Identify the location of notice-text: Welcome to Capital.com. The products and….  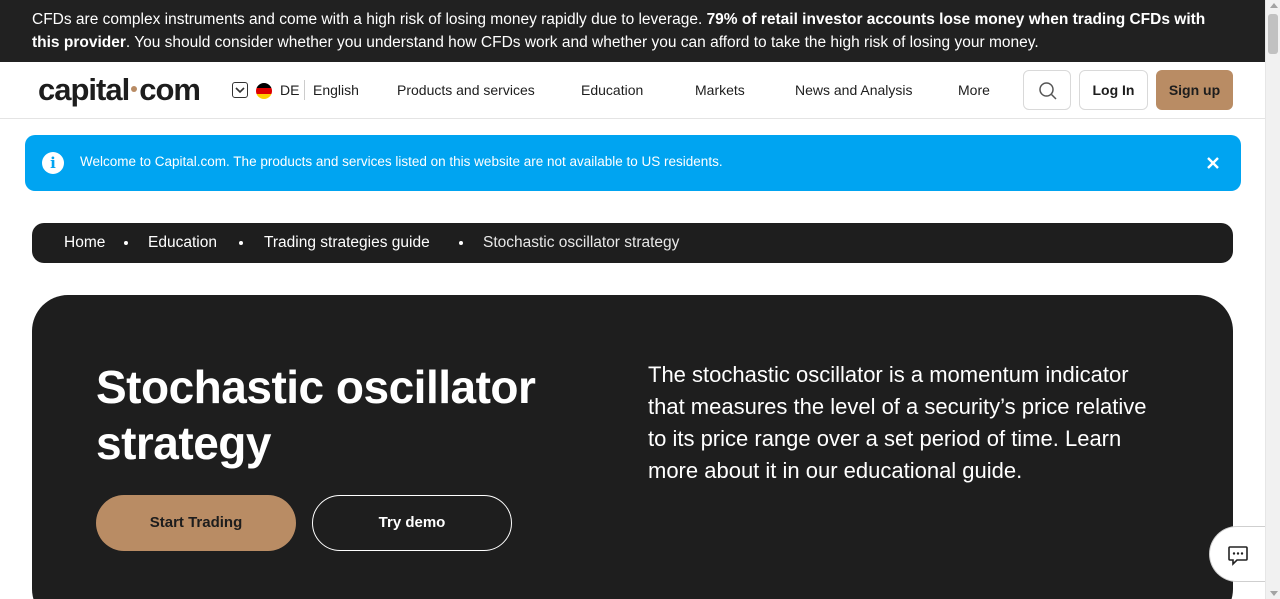
(401, 161).